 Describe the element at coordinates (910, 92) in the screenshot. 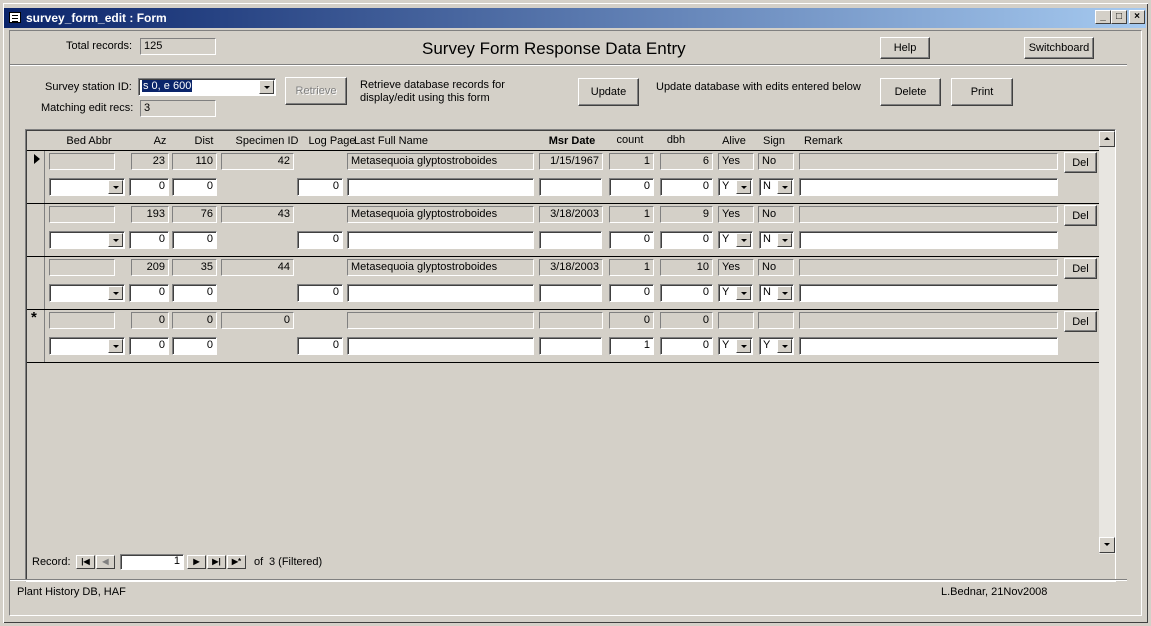

I see `delete-button: Delete` at that location.